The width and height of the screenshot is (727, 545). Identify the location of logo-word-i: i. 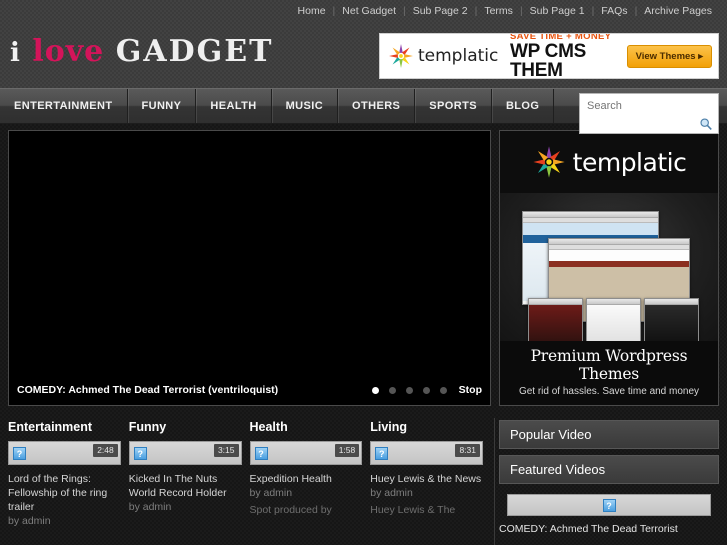
(15, 53).